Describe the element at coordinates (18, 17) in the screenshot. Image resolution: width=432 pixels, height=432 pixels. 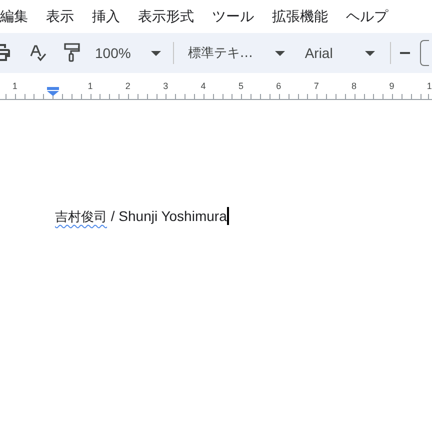
I see `menu-item: 編集` at that location.